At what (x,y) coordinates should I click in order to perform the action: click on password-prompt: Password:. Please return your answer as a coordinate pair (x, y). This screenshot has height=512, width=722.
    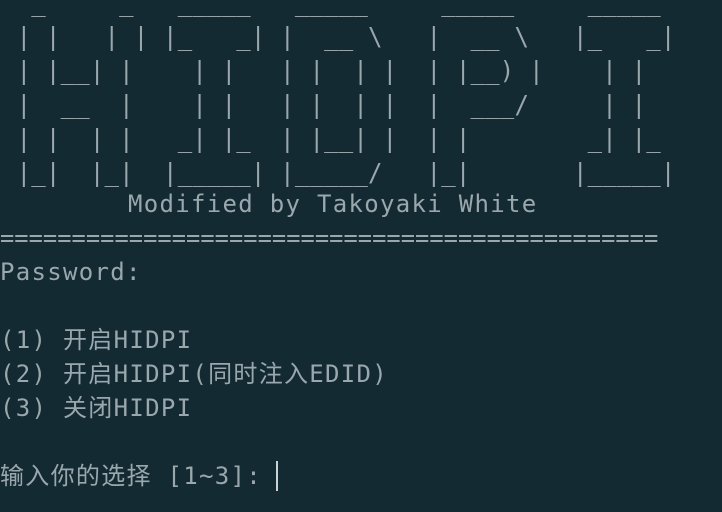
    Looking at the image, I should click on (71, 272).